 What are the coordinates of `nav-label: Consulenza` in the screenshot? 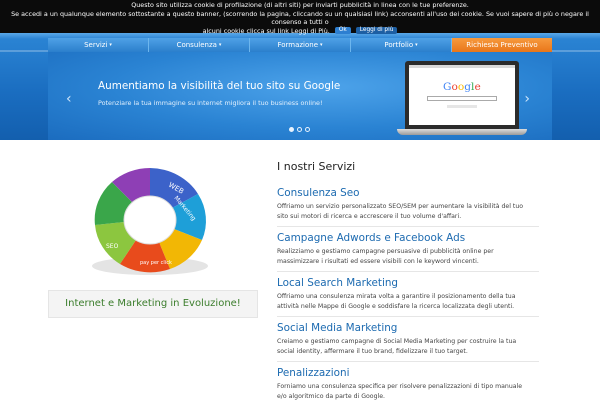 It's located at (196, 45).